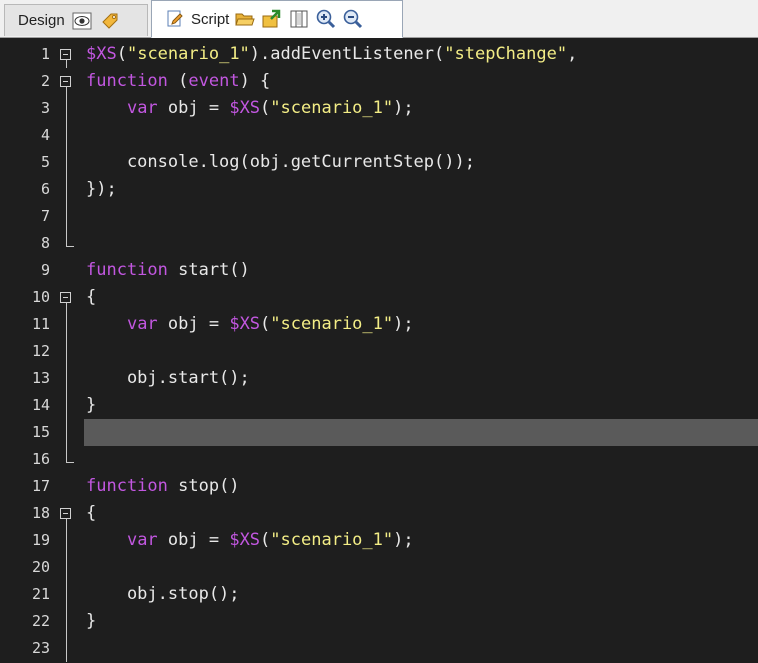 The image size is (758, 663). Describe the element at coordinates (353, 19) in the screenshot. I see `zoom-out-icon` at that location.